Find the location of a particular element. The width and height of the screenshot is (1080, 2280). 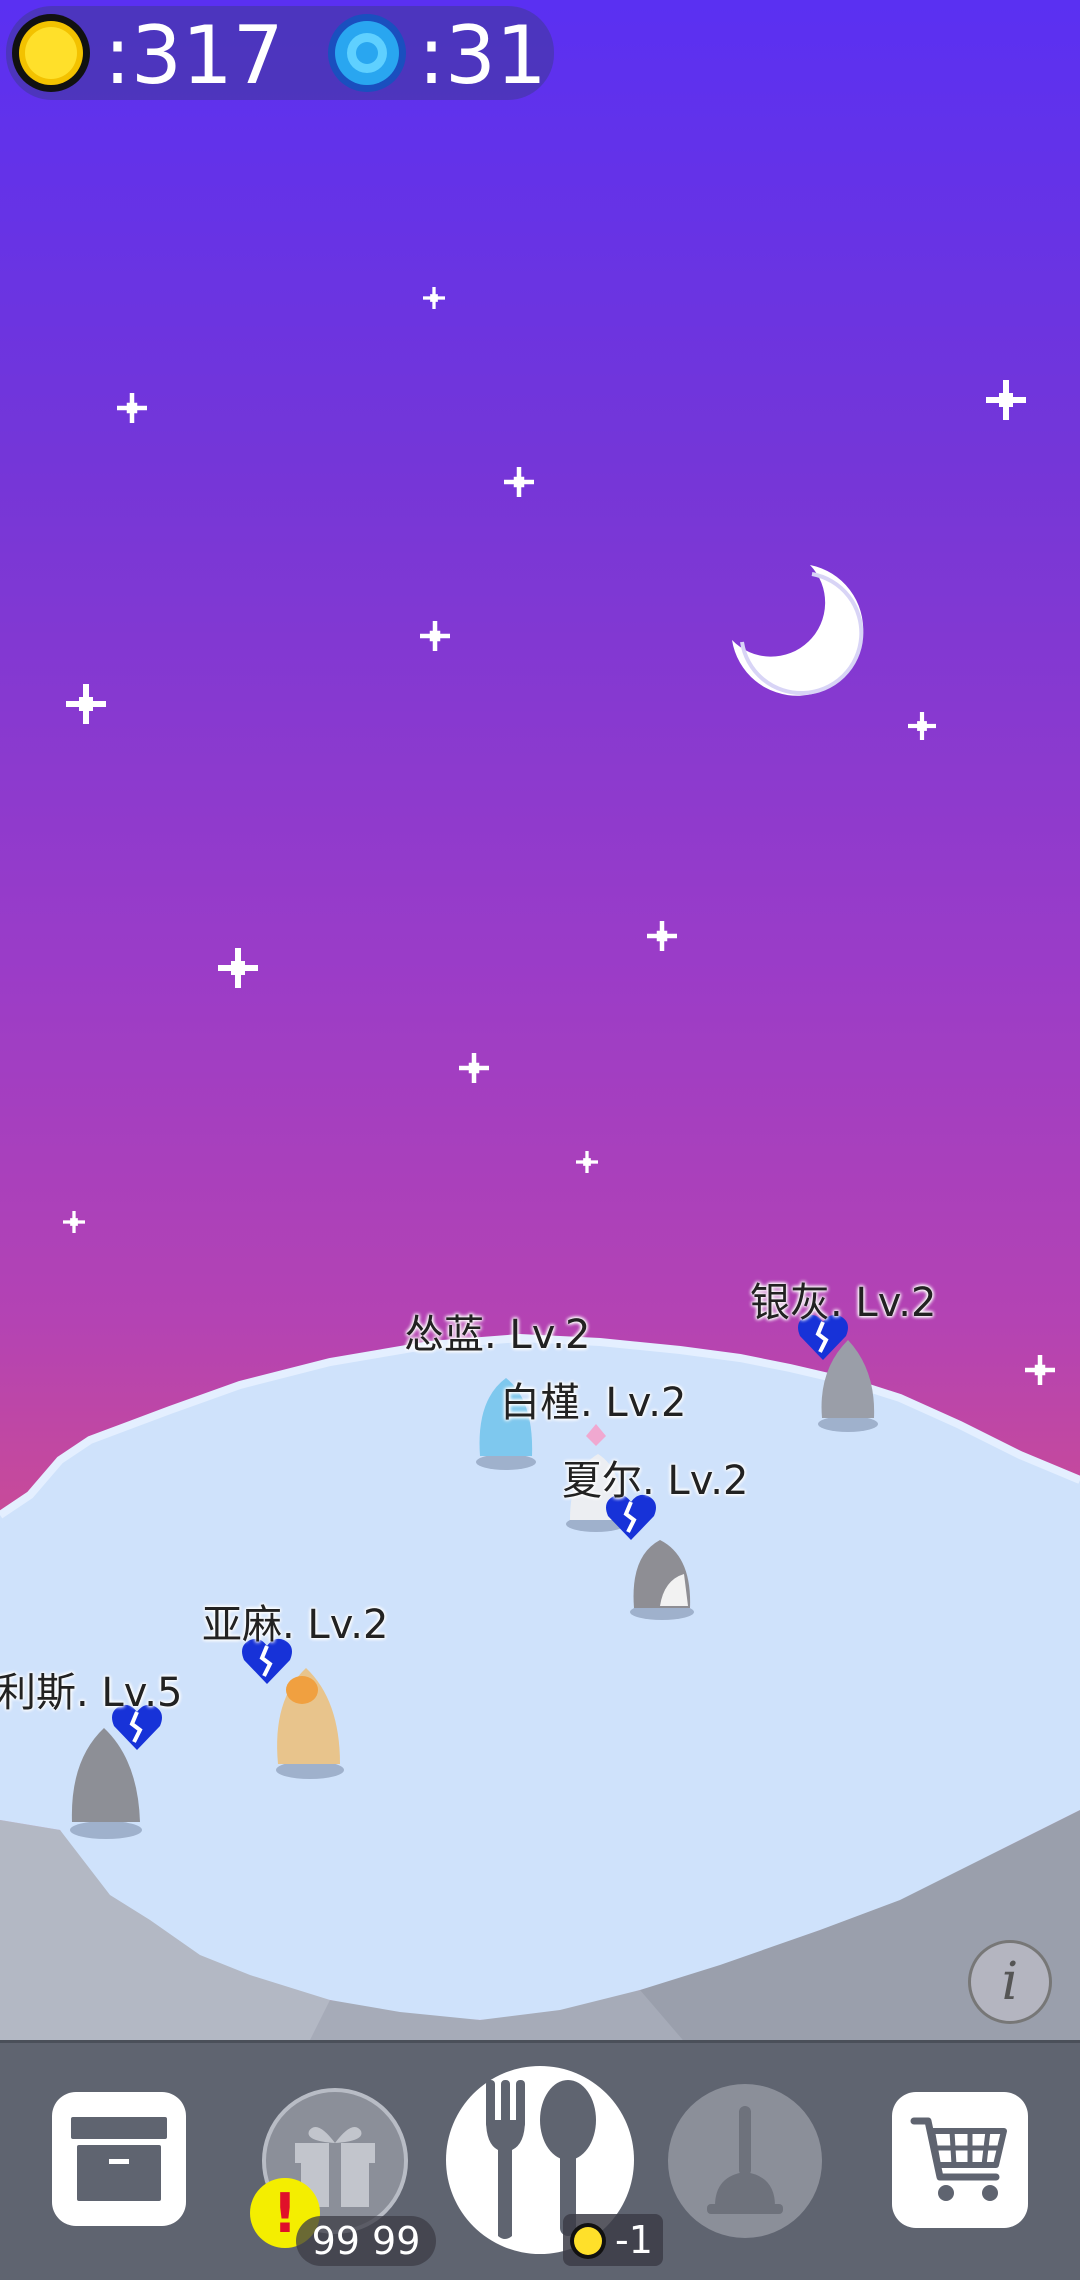

info-button: i is located at coordinates (1010, 1982).